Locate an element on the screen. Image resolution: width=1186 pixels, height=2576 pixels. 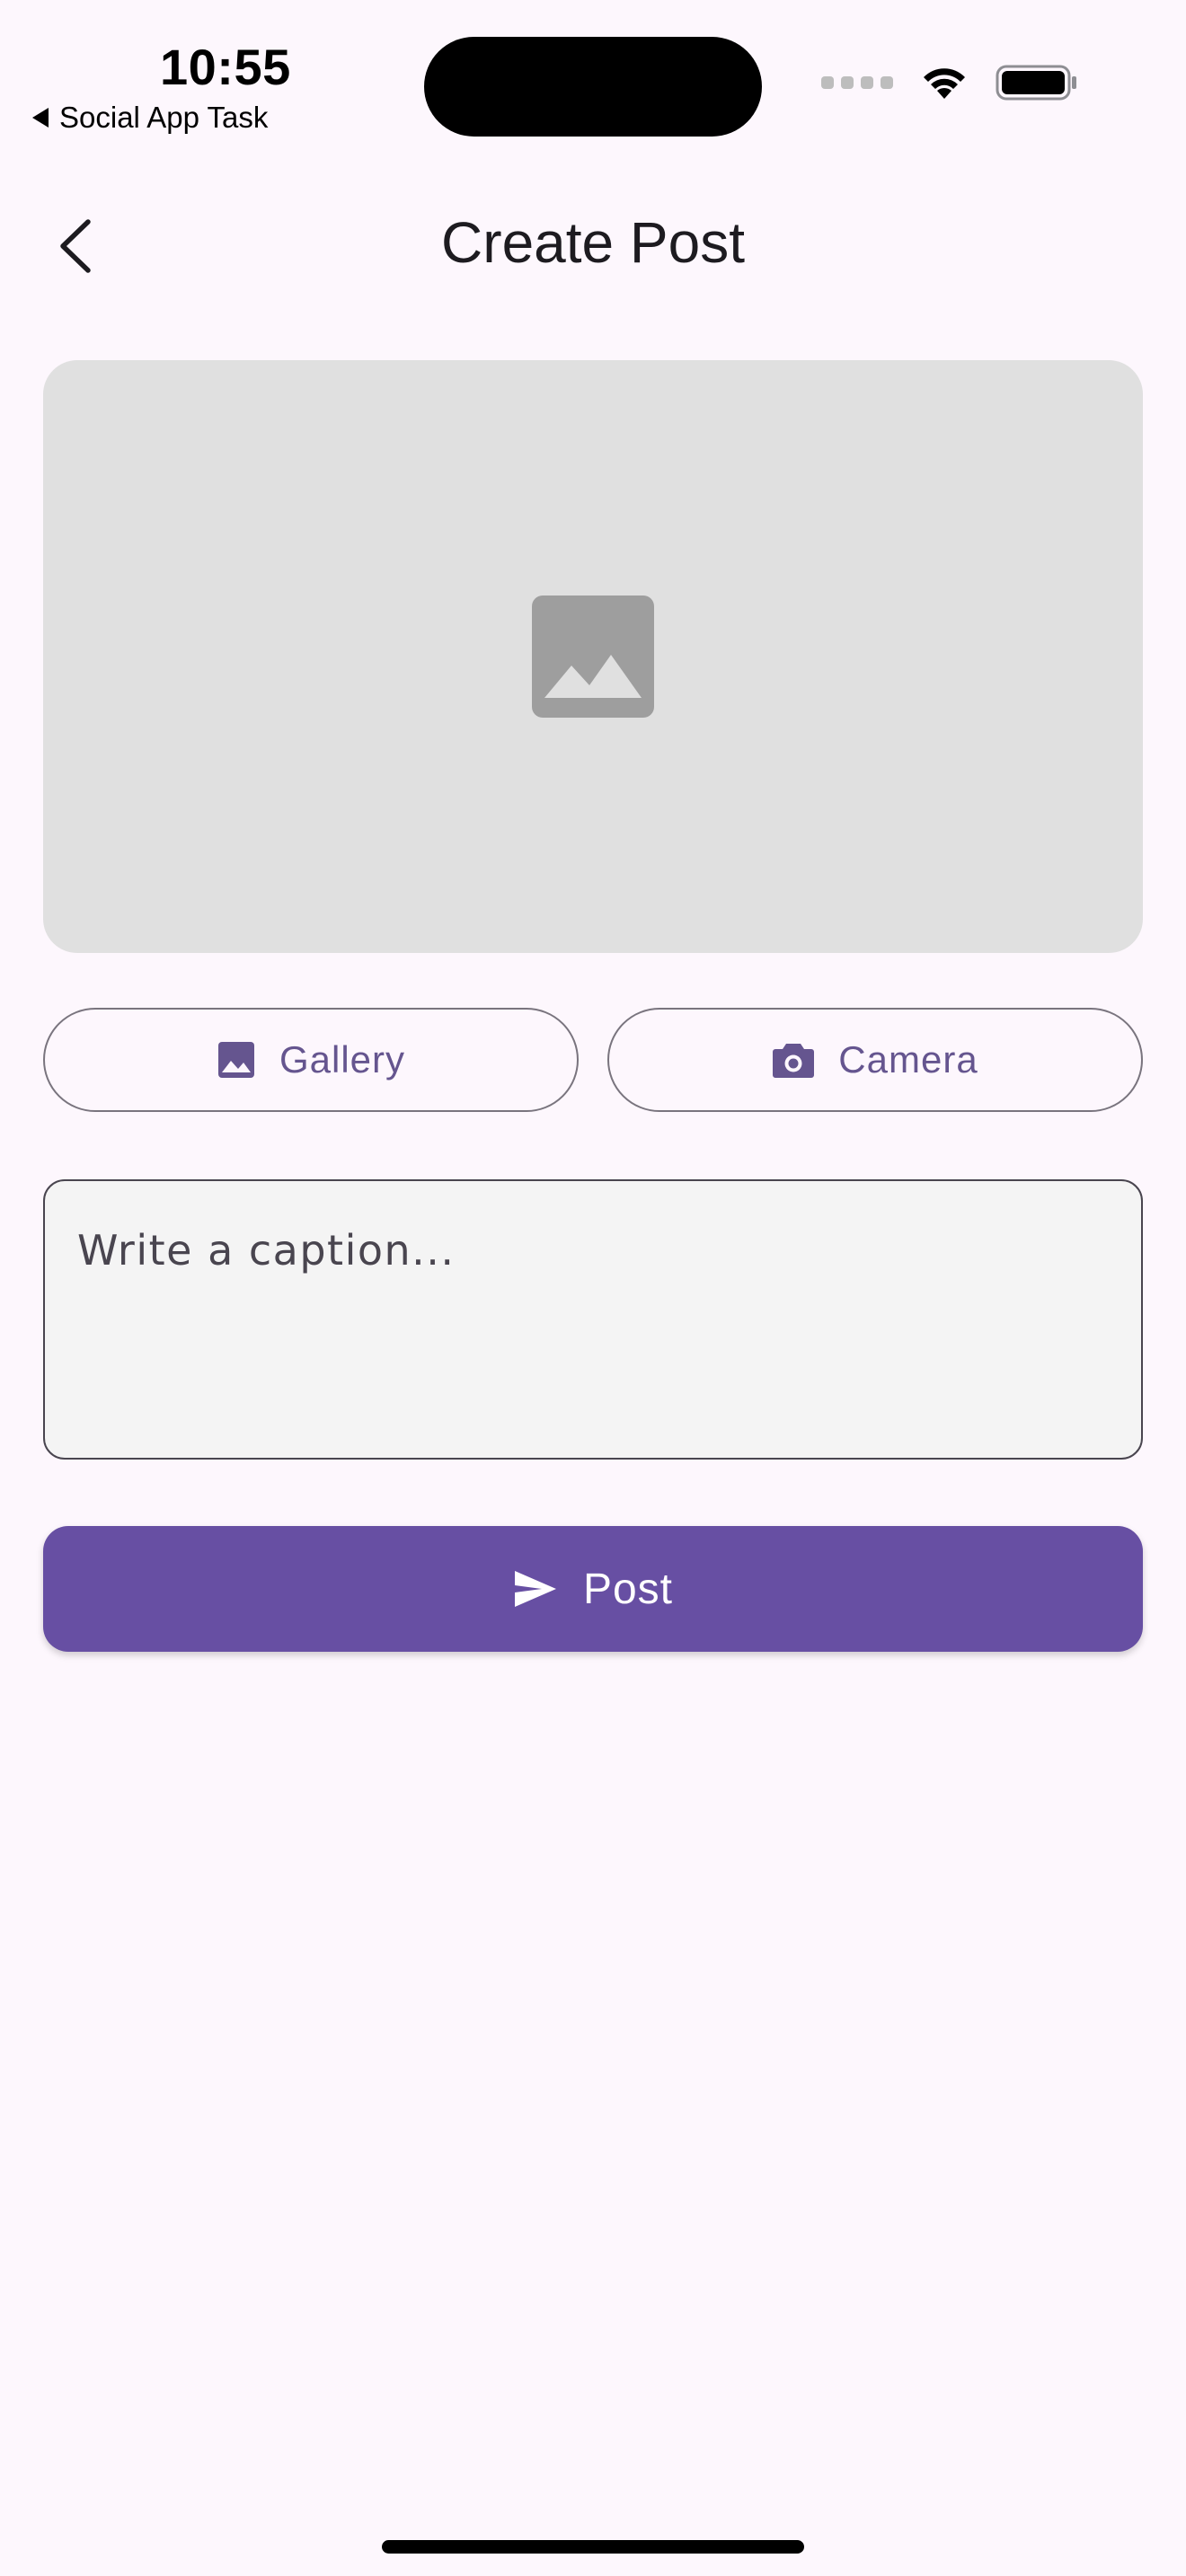
gallery-button: Gallery is located at coordinates (311, 1060).